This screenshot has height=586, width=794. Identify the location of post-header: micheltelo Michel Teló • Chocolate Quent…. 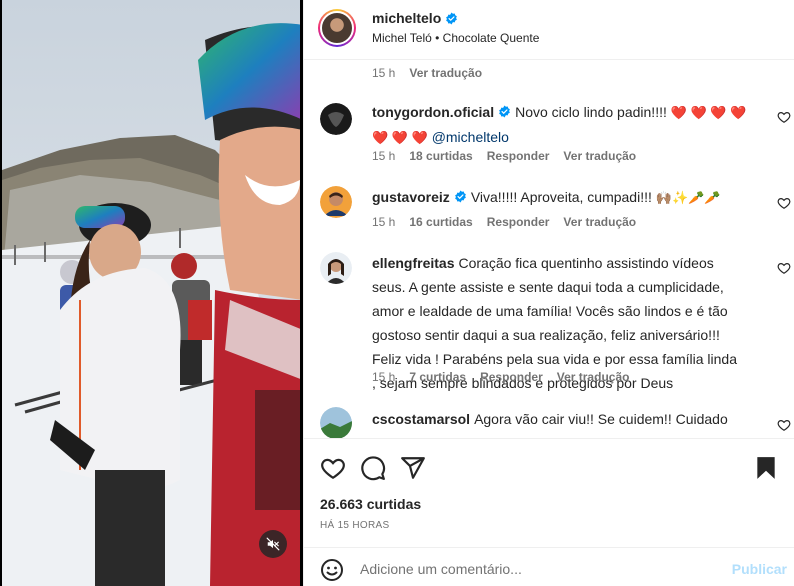
(549, 30).